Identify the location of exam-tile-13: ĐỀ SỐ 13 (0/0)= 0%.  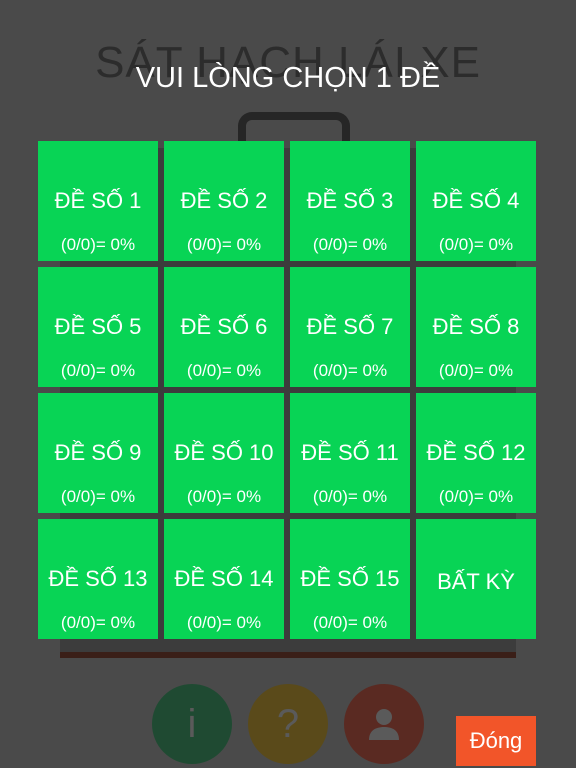
(98, 579).